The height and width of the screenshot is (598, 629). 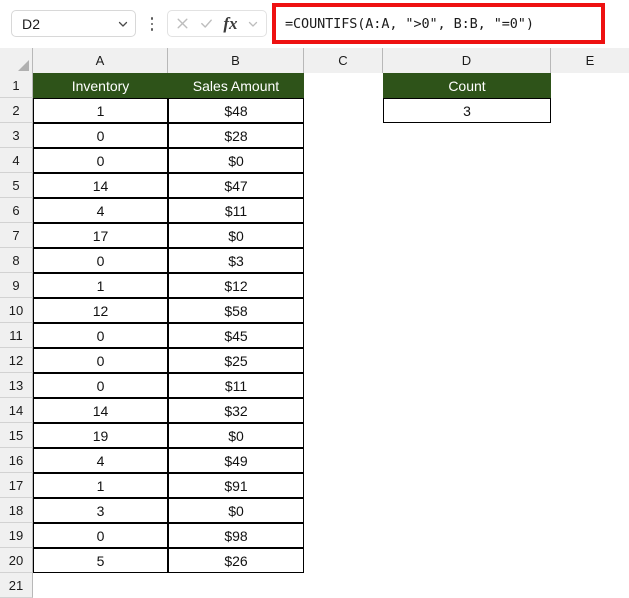 I want to click on formula-highlight-box: =COUNTIFS(A:A, ">0", B:B, "=0"), so click(x=438, y=23).